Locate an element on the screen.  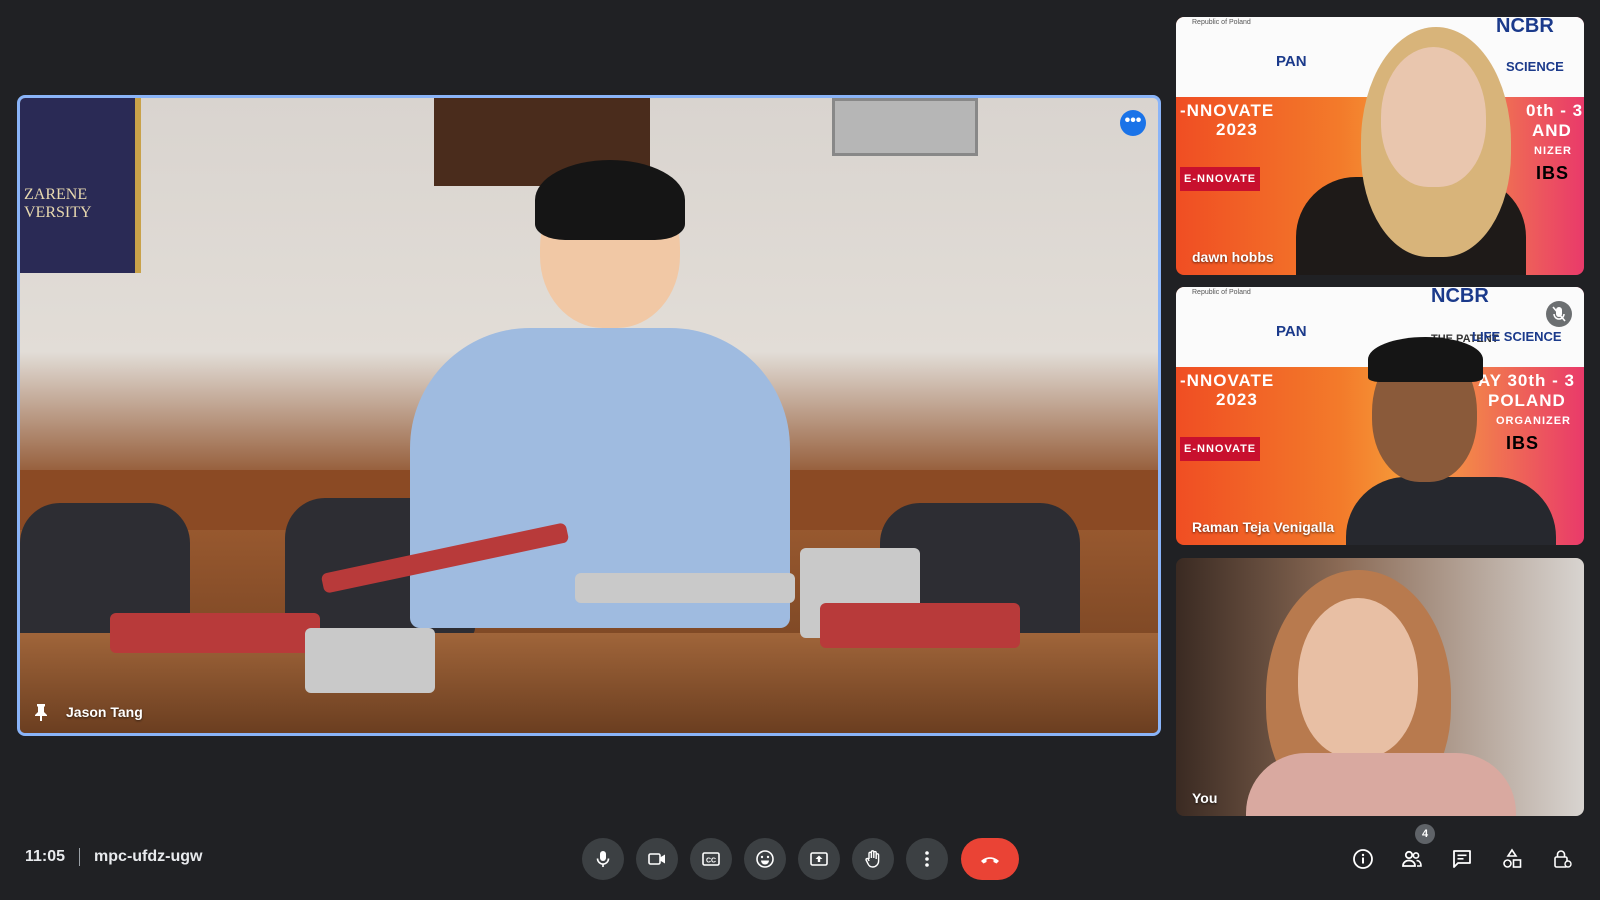
meeting-details: 11:05 mpc-ufdz-ugw is located at coordinates (113, 857).